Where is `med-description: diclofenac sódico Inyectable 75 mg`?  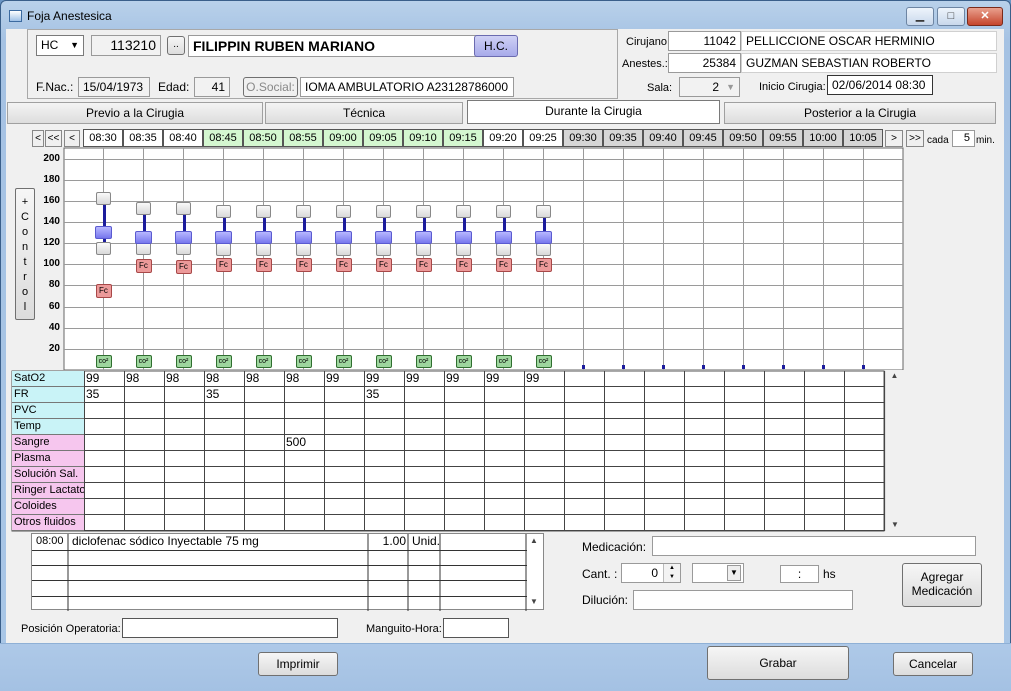 med-description: diclofenac sódico Inyectable 75 mg is located at coordinates (165, 541).